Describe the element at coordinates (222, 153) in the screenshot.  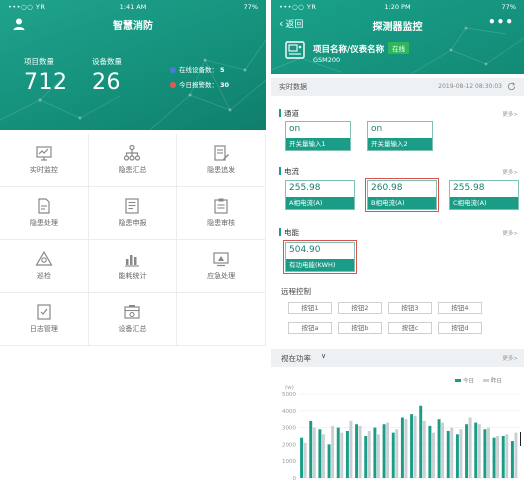
I see `edit-doc-icon` at that location.